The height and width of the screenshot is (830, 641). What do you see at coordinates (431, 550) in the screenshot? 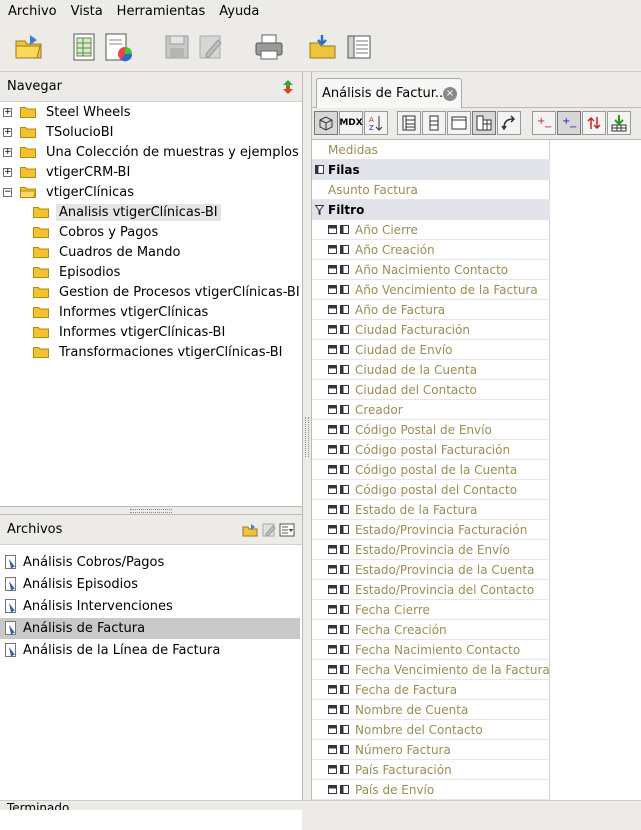
I see `filter-item-row: Estado/Provincia de Envío` at bounding box center [431, 550].